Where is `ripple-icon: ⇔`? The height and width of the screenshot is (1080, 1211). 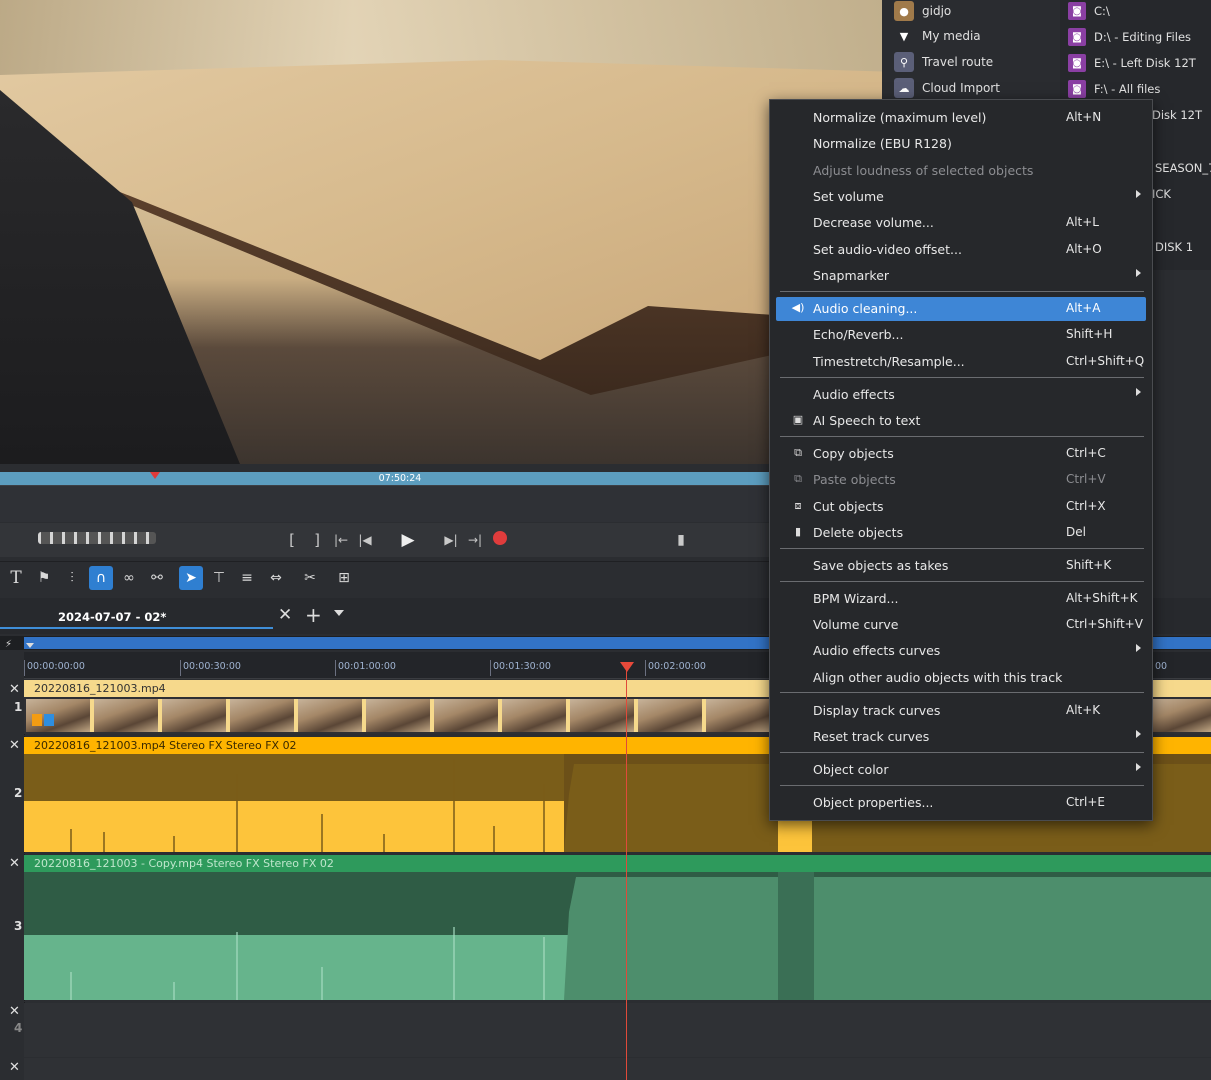
ripple-icon: ⇔ is located at coordinates (276, 578).